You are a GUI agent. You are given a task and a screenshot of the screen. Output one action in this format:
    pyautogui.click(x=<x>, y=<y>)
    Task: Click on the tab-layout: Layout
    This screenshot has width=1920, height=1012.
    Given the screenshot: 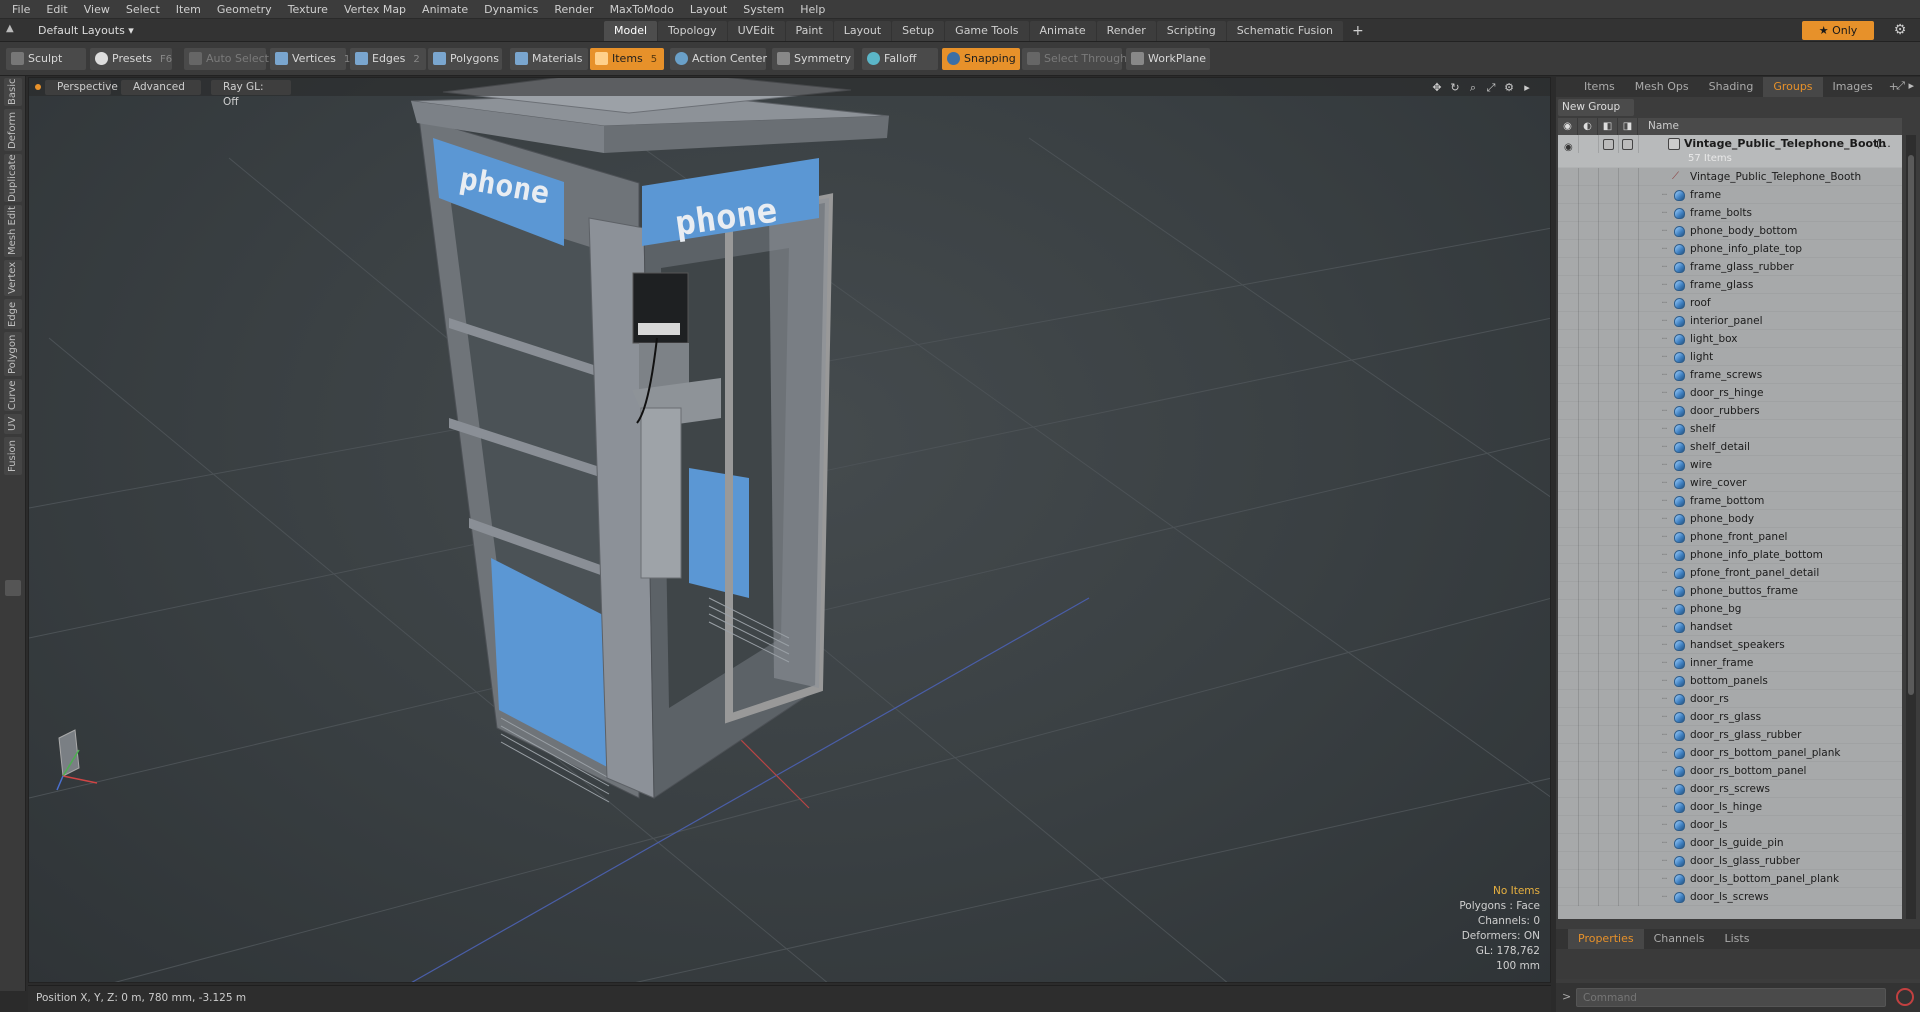 What is the action you would take?
    pyautogui.click(x=862, y=31)
    